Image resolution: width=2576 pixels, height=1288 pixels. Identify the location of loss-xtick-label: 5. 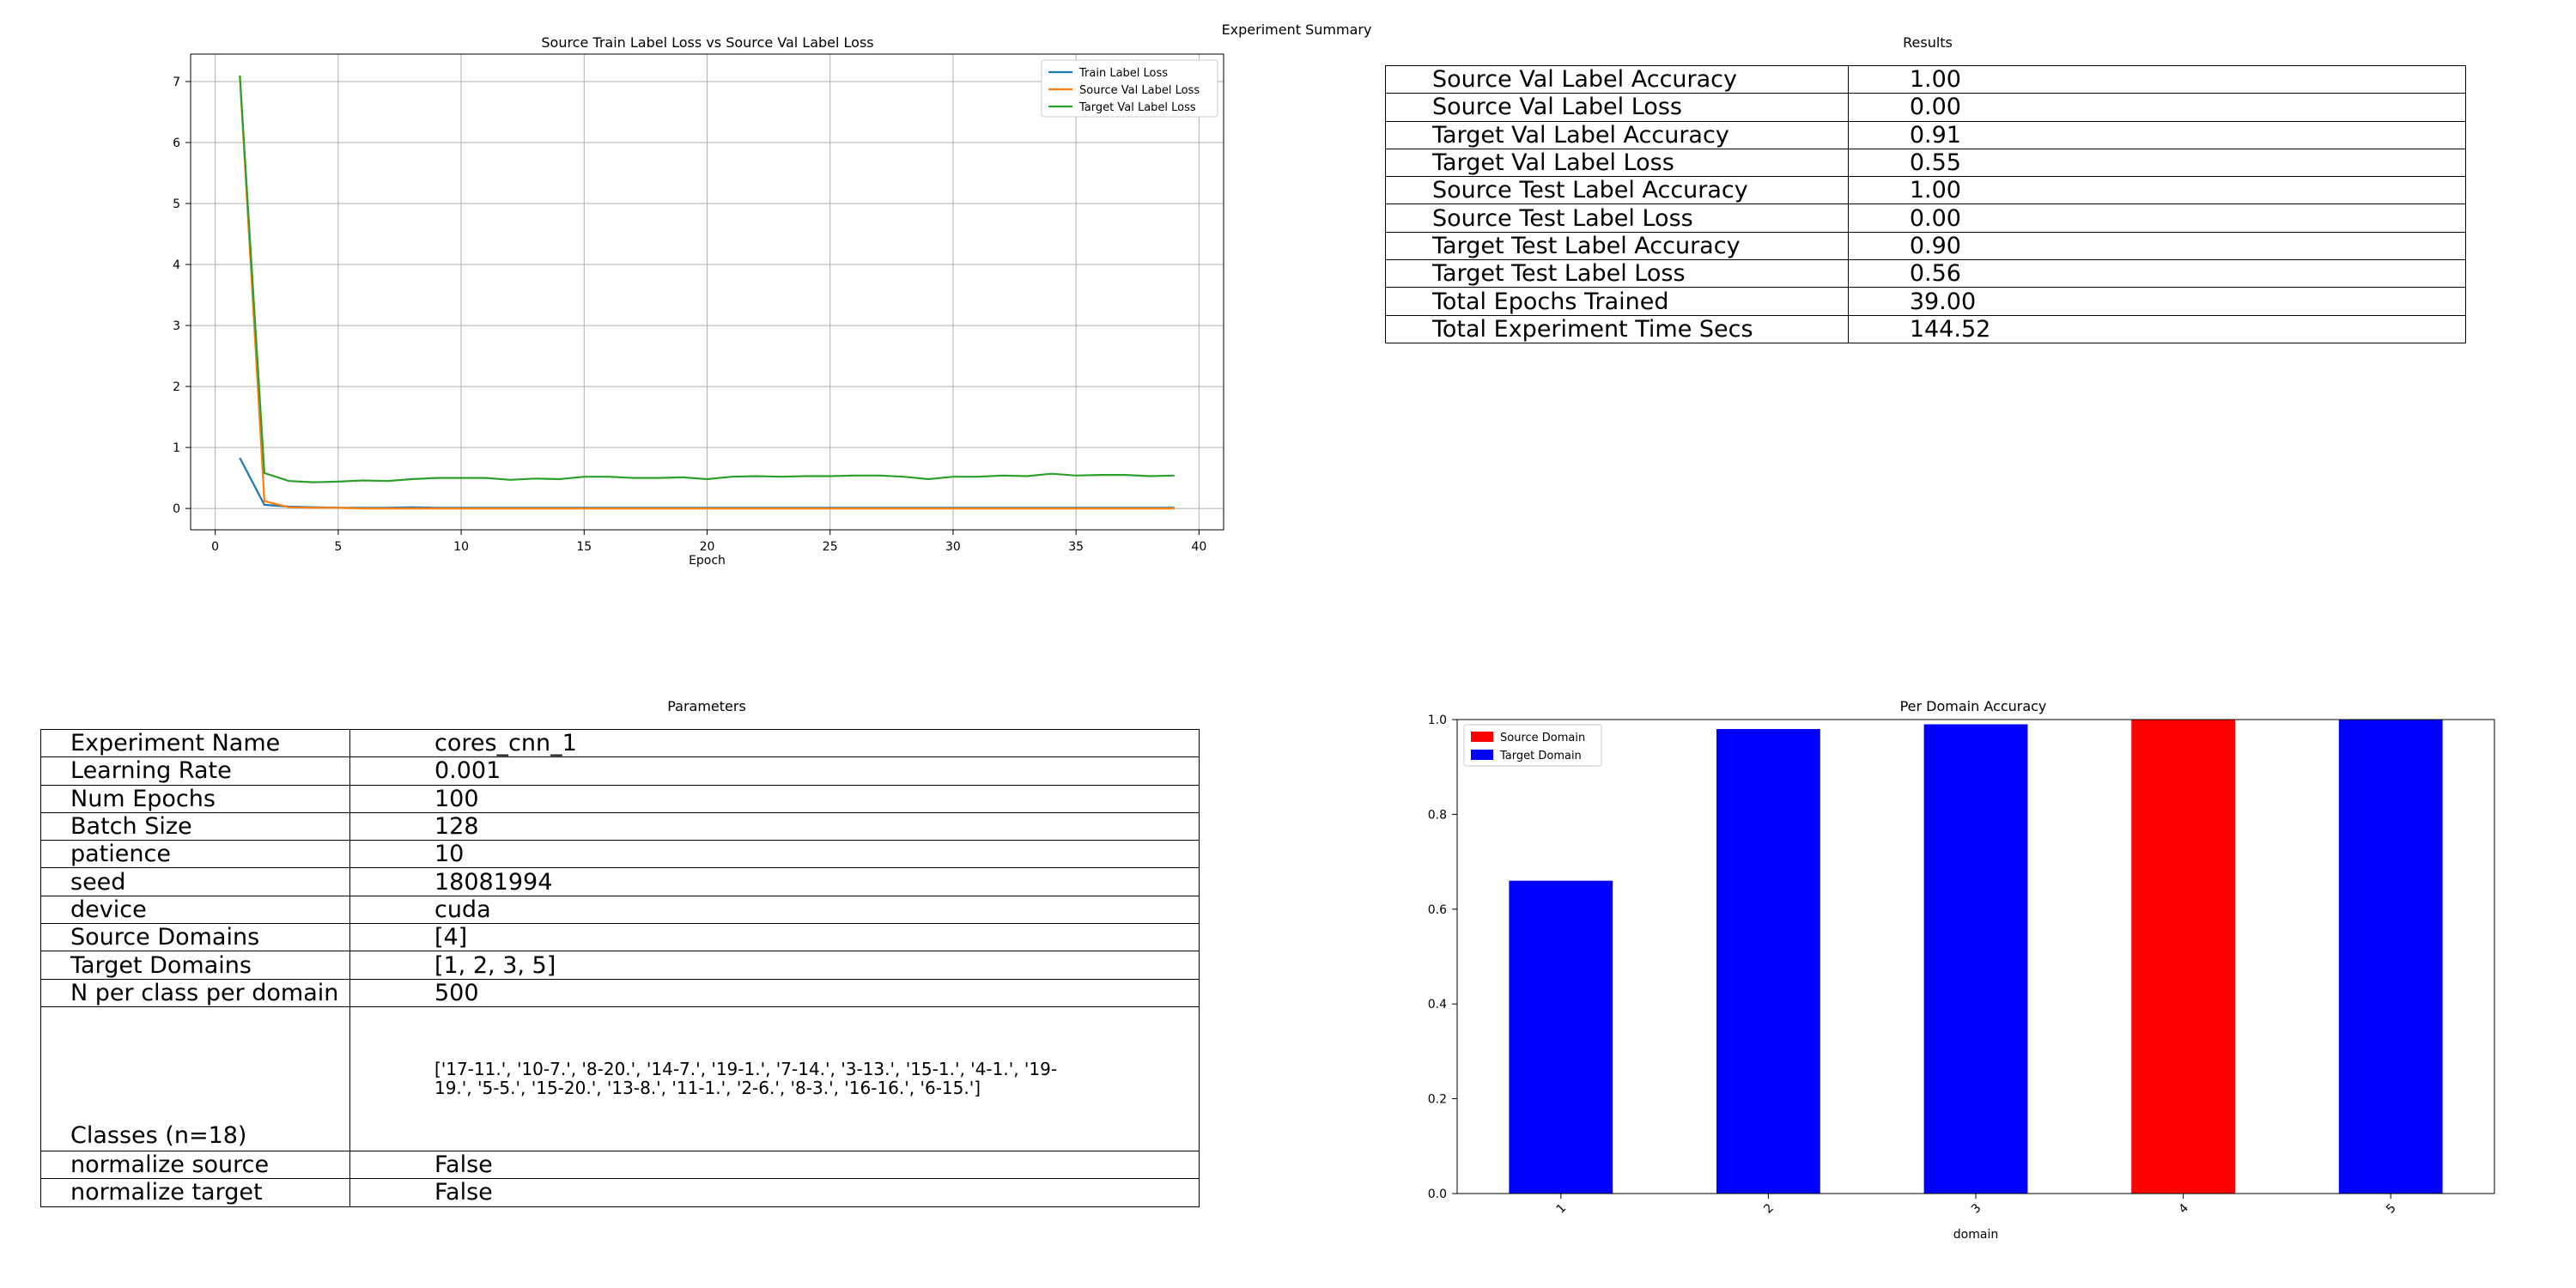
(338, 547).